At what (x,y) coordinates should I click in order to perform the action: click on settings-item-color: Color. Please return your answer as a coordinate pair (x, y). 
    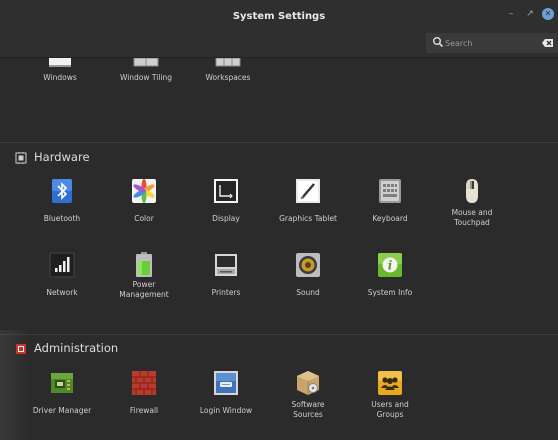
    Looking at the image, I should click on (144, 201).